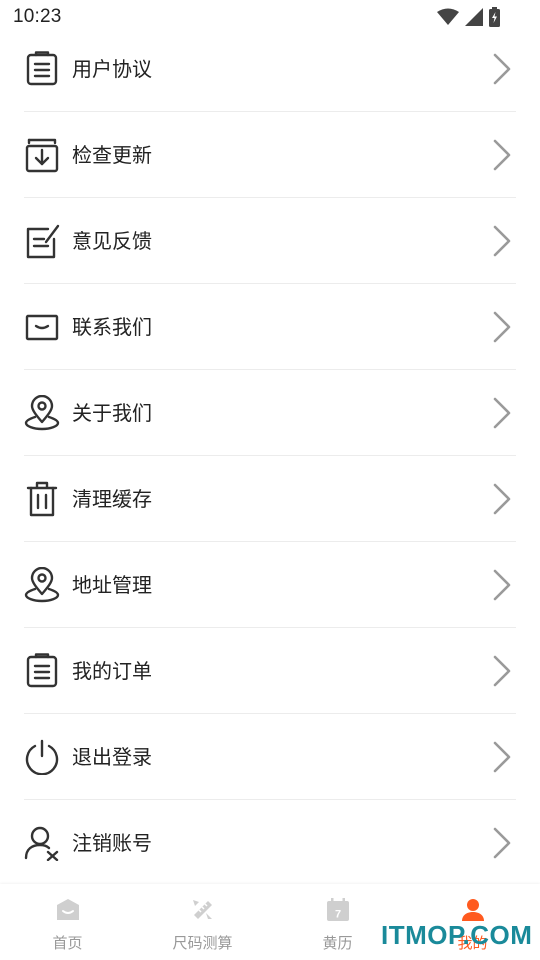 The height and width of the screenshot is (960, 540). I want to click on ruler-pencil-icon, so click(203, 910).